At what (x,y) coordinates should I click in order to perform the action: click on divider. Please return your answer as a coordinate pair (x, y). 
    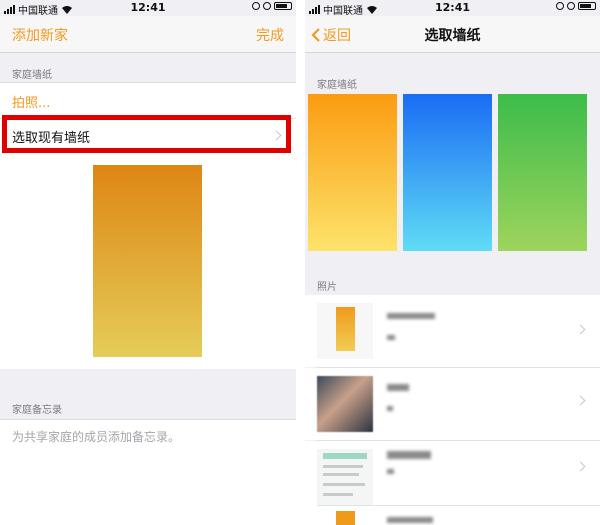
    Looking at the image, I should click on (300, 262).